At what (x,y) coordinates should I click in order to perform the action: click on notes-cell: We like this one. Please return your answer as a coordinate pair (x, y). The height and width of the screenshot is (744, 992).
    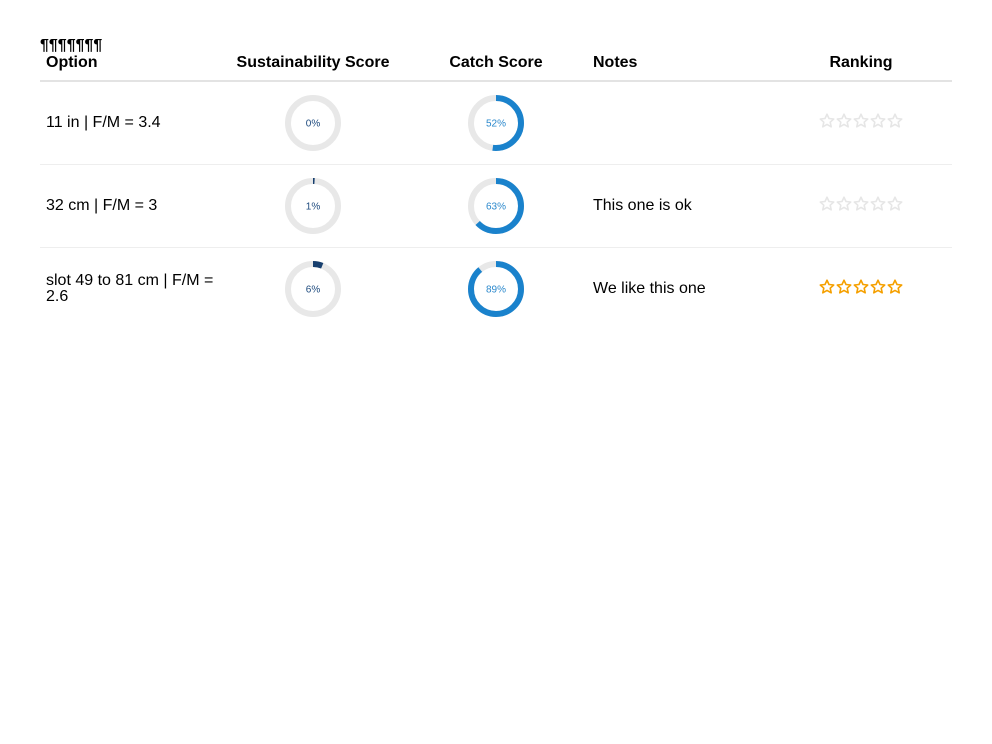
    Looking at the image, I should click on (680, 289).